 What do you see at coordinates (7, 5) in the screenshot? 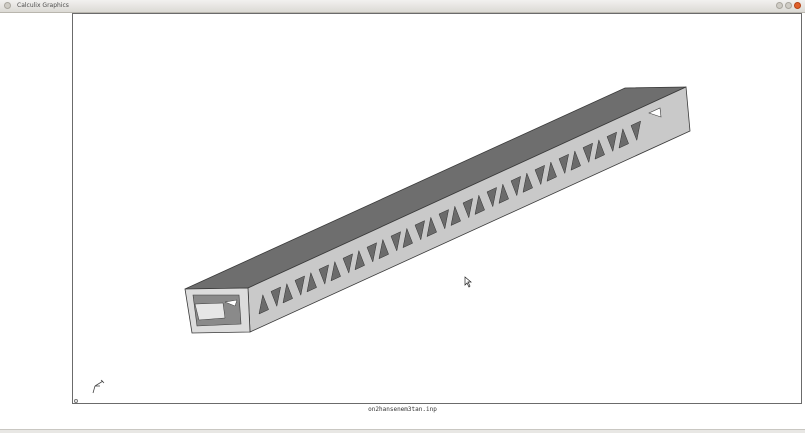
I see `window-menu-icon` at bounding box center [7, 5].